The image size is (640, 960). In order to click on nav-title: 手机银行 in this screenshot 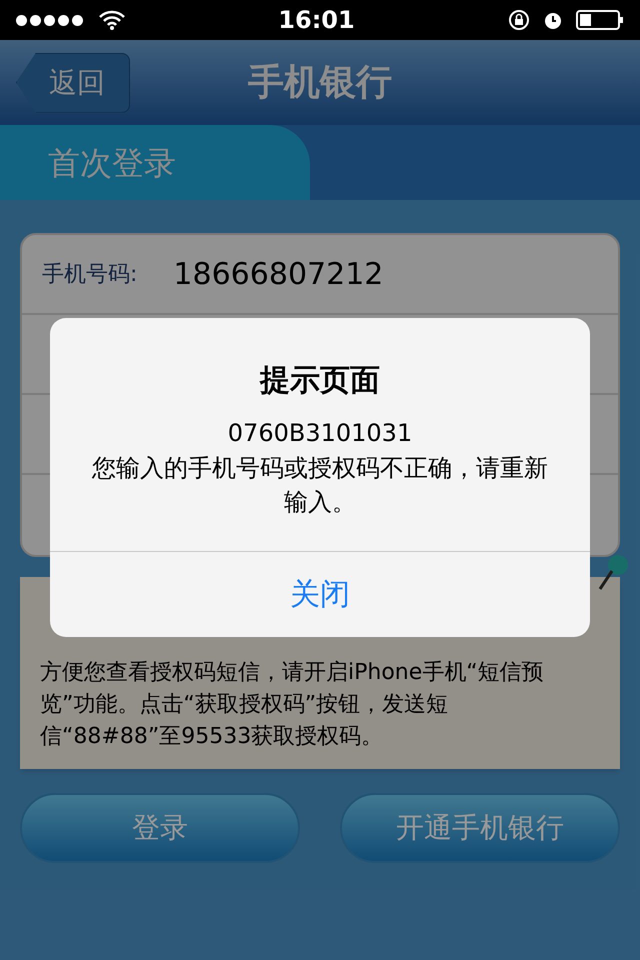, I will do `click(320, 82)`.